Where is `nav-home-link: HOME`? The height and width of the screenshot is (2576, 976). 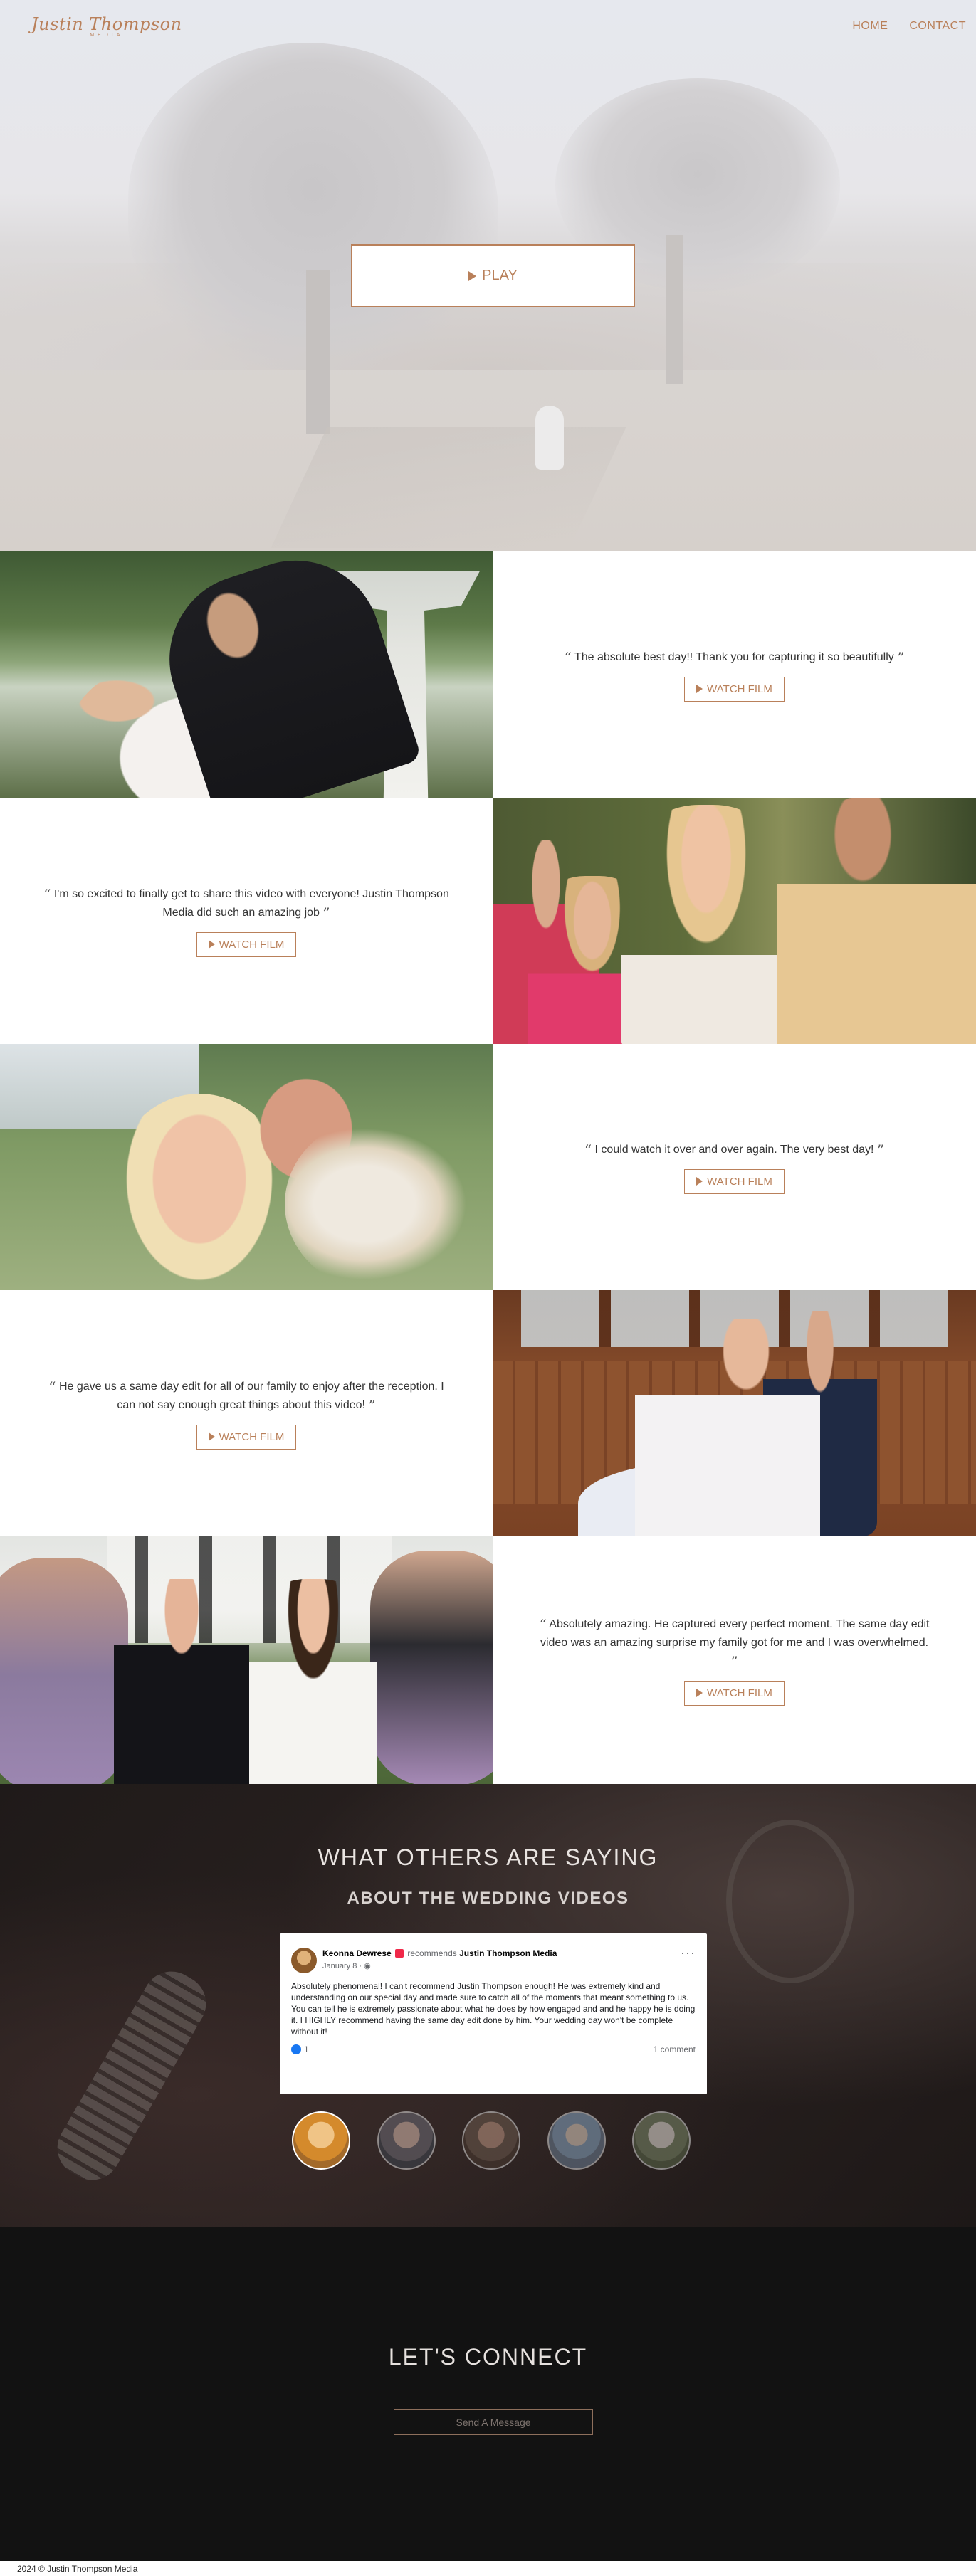 nav-home-link: HOME is located at coordinates (870, 26).